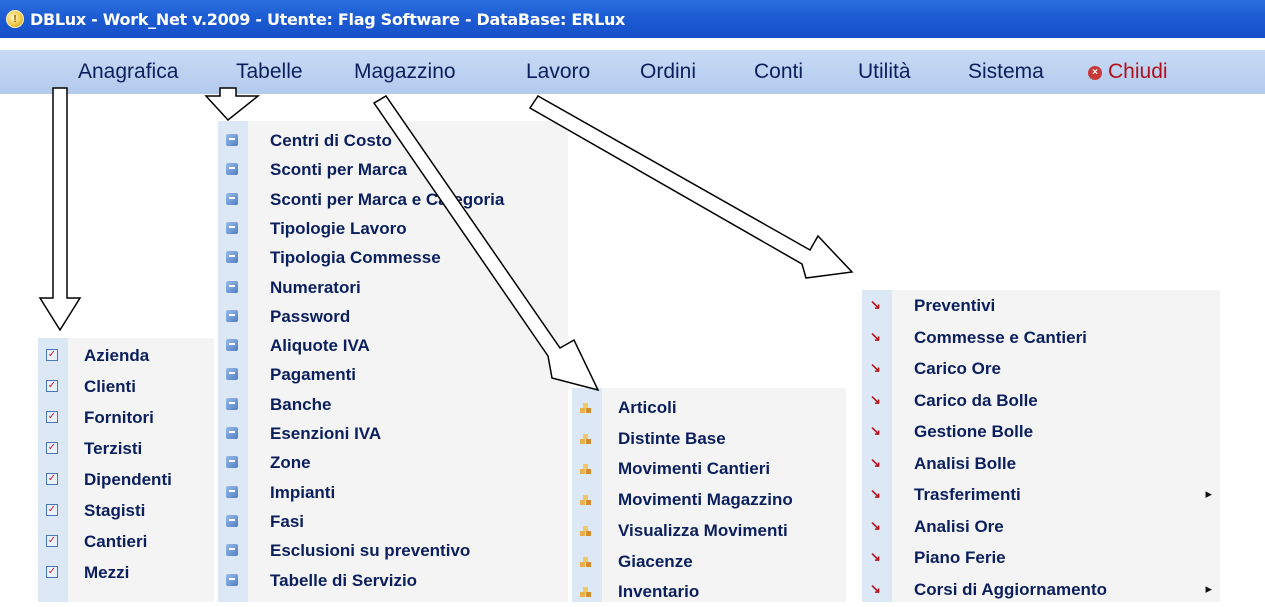  I want to click on tabelle-item-label: Tipologia Commesse, so click(355, 258).